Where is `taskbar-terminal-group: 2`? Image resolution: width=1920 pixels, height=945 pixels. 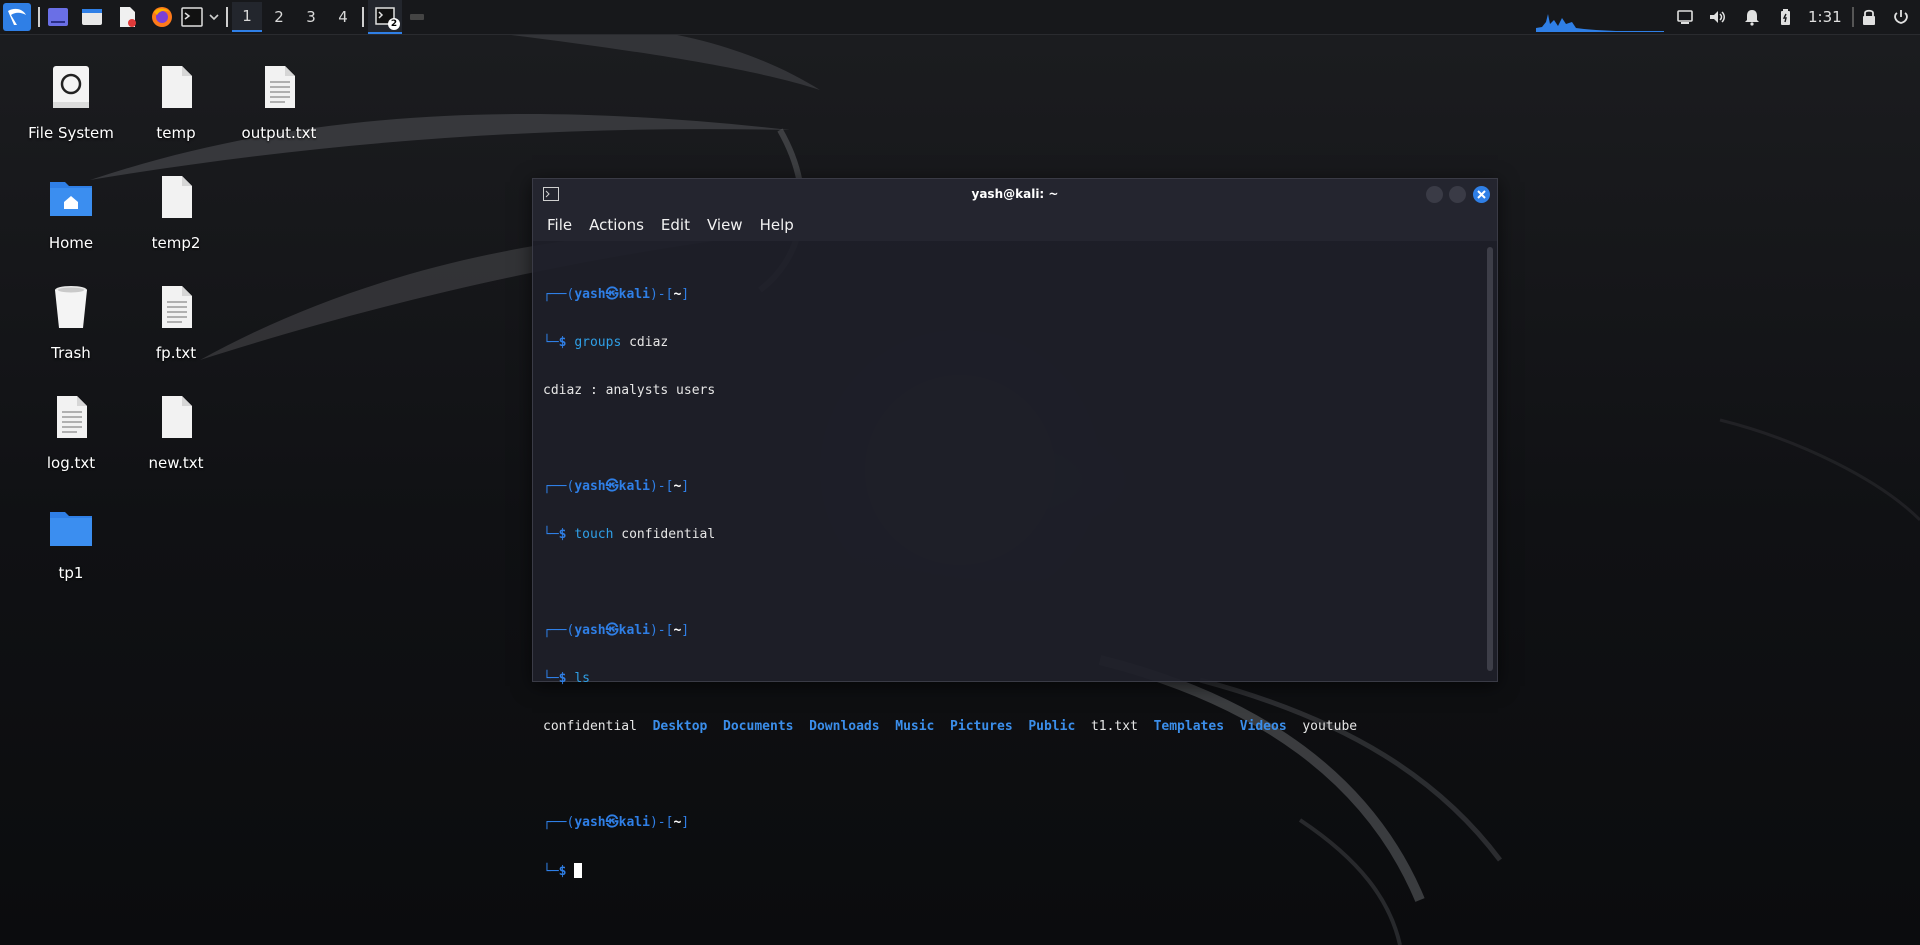 taskbar-terminal-group: 2 is located at coordinates (385, 17).